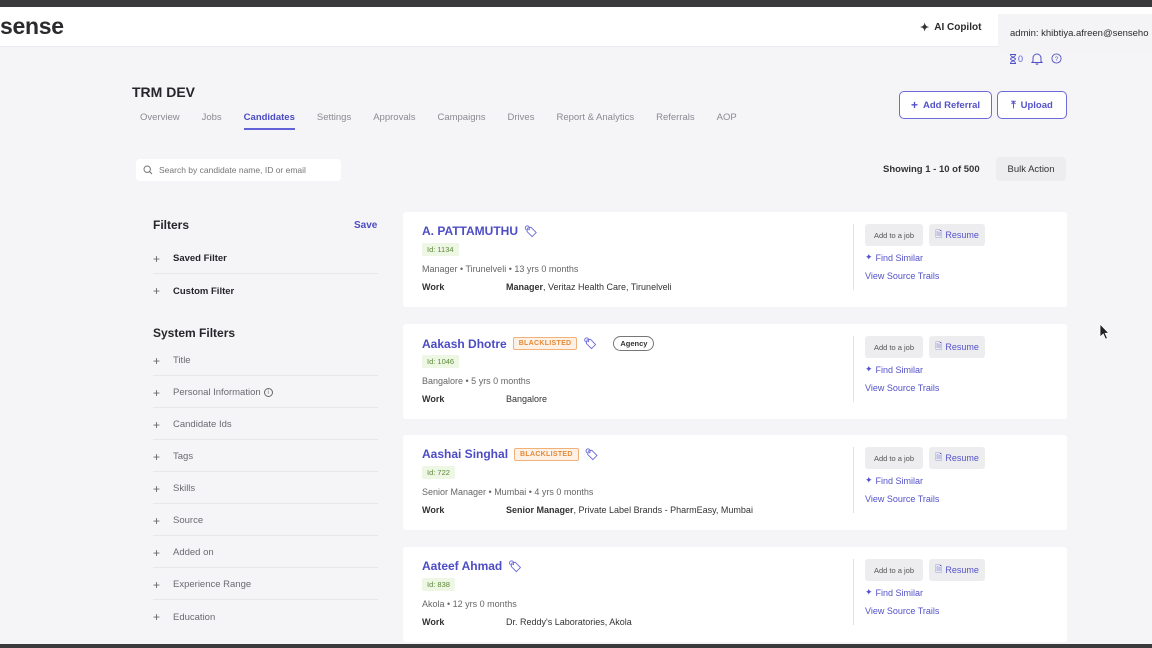 This screenshot has width=1152, height=648. Describe the element at coordinates (265, 521) in the screenshot. I see `filter-source-row: + Source` at that location.